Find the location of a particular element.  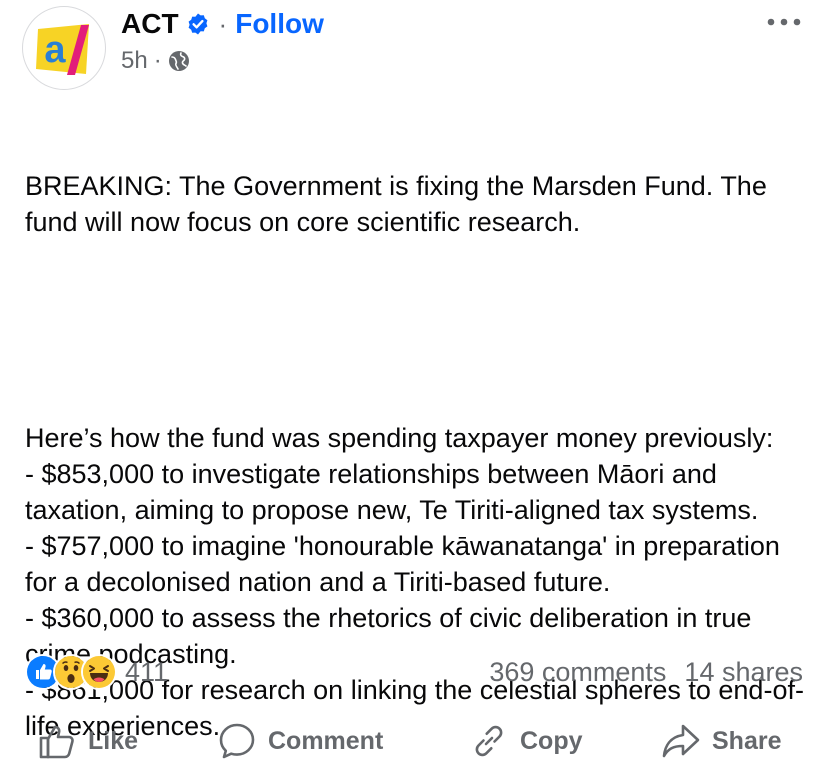

reactions-summary: 411 is located at coordinates (96, 672).